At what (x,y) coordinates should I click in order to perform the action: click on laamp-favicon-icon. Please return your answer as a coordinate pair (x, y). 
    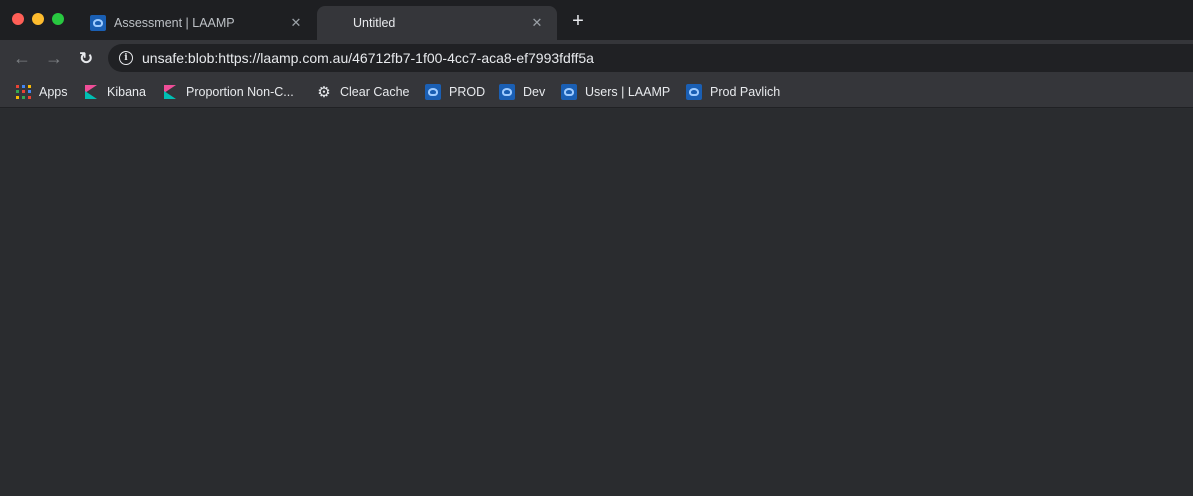
    Looking at the image, I should click on (98, 23).